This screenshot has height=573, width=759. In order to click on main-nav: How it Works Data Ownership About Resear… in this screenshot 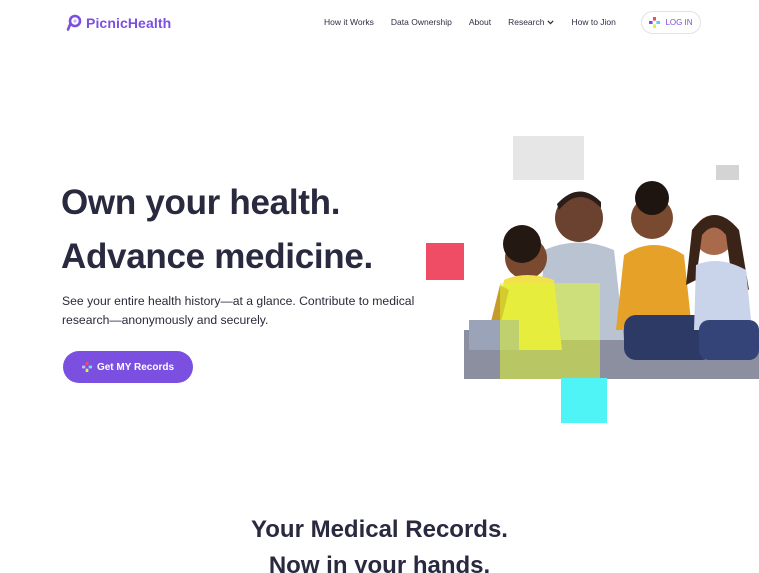, I will do `click(470, 22)`.